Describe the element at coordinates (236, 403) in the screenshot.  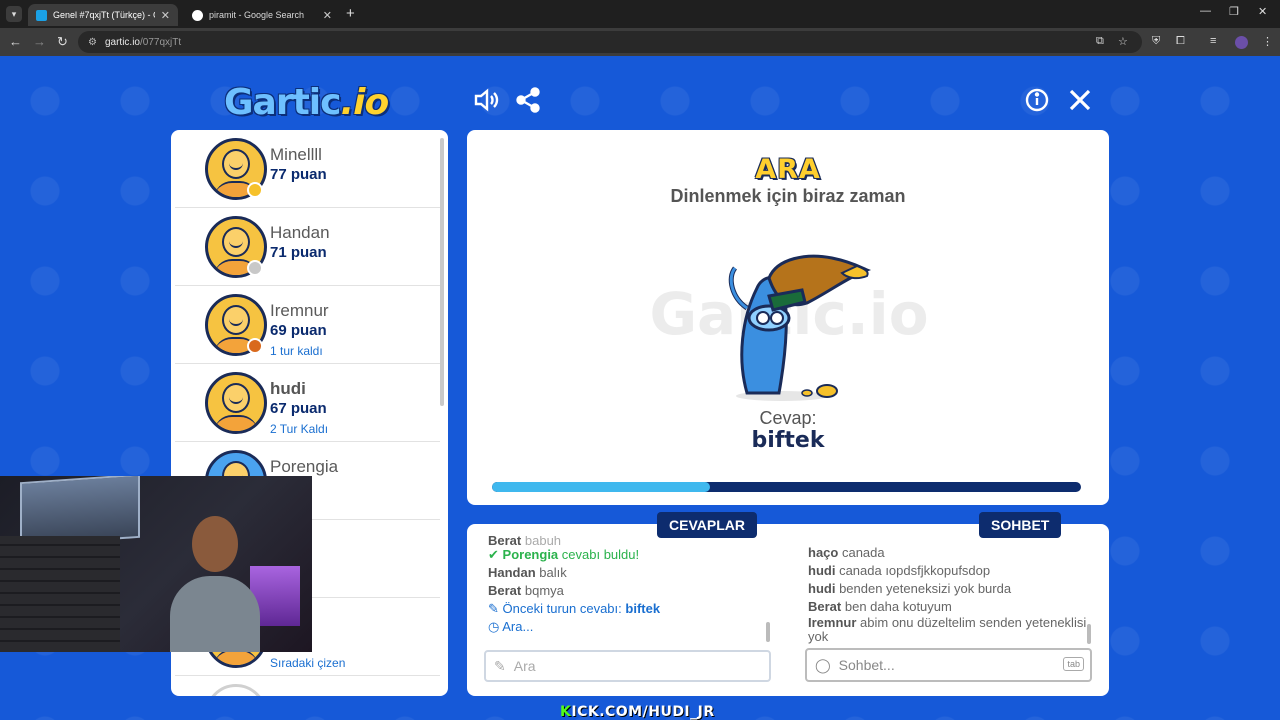
I see `avatar` at that location.